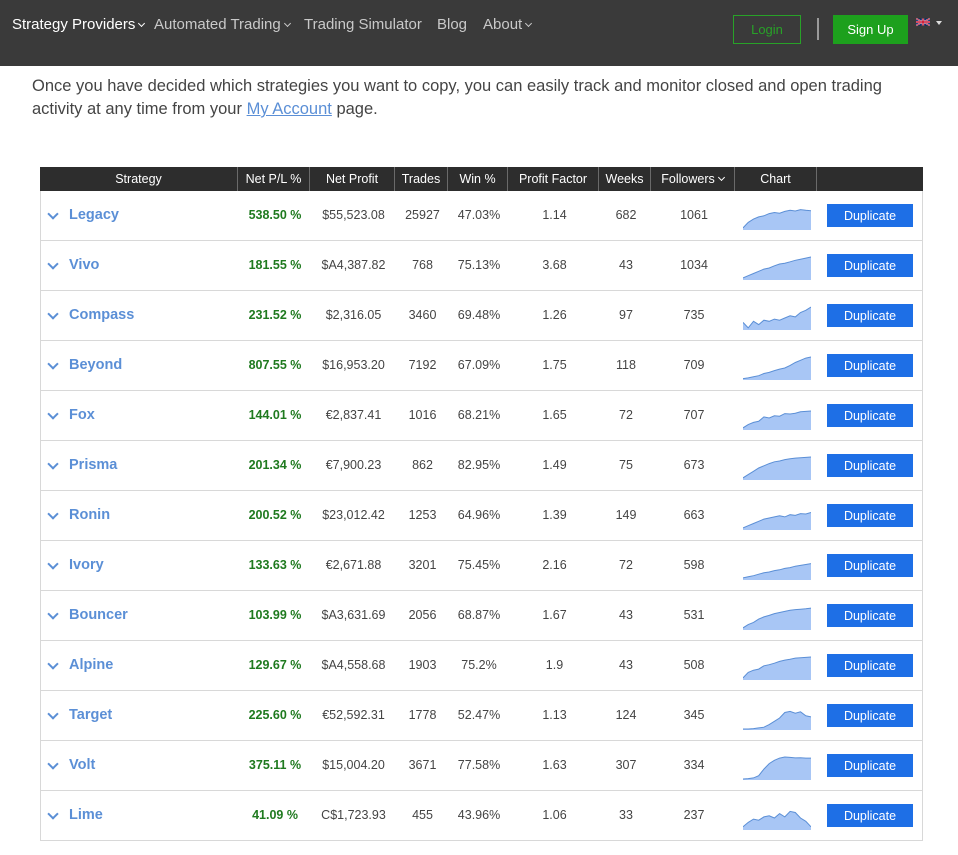 The height and width of the screenshot is (855, 958). I want to click on nav-strategy-providers: Strategy Providers, so click(79, 25).